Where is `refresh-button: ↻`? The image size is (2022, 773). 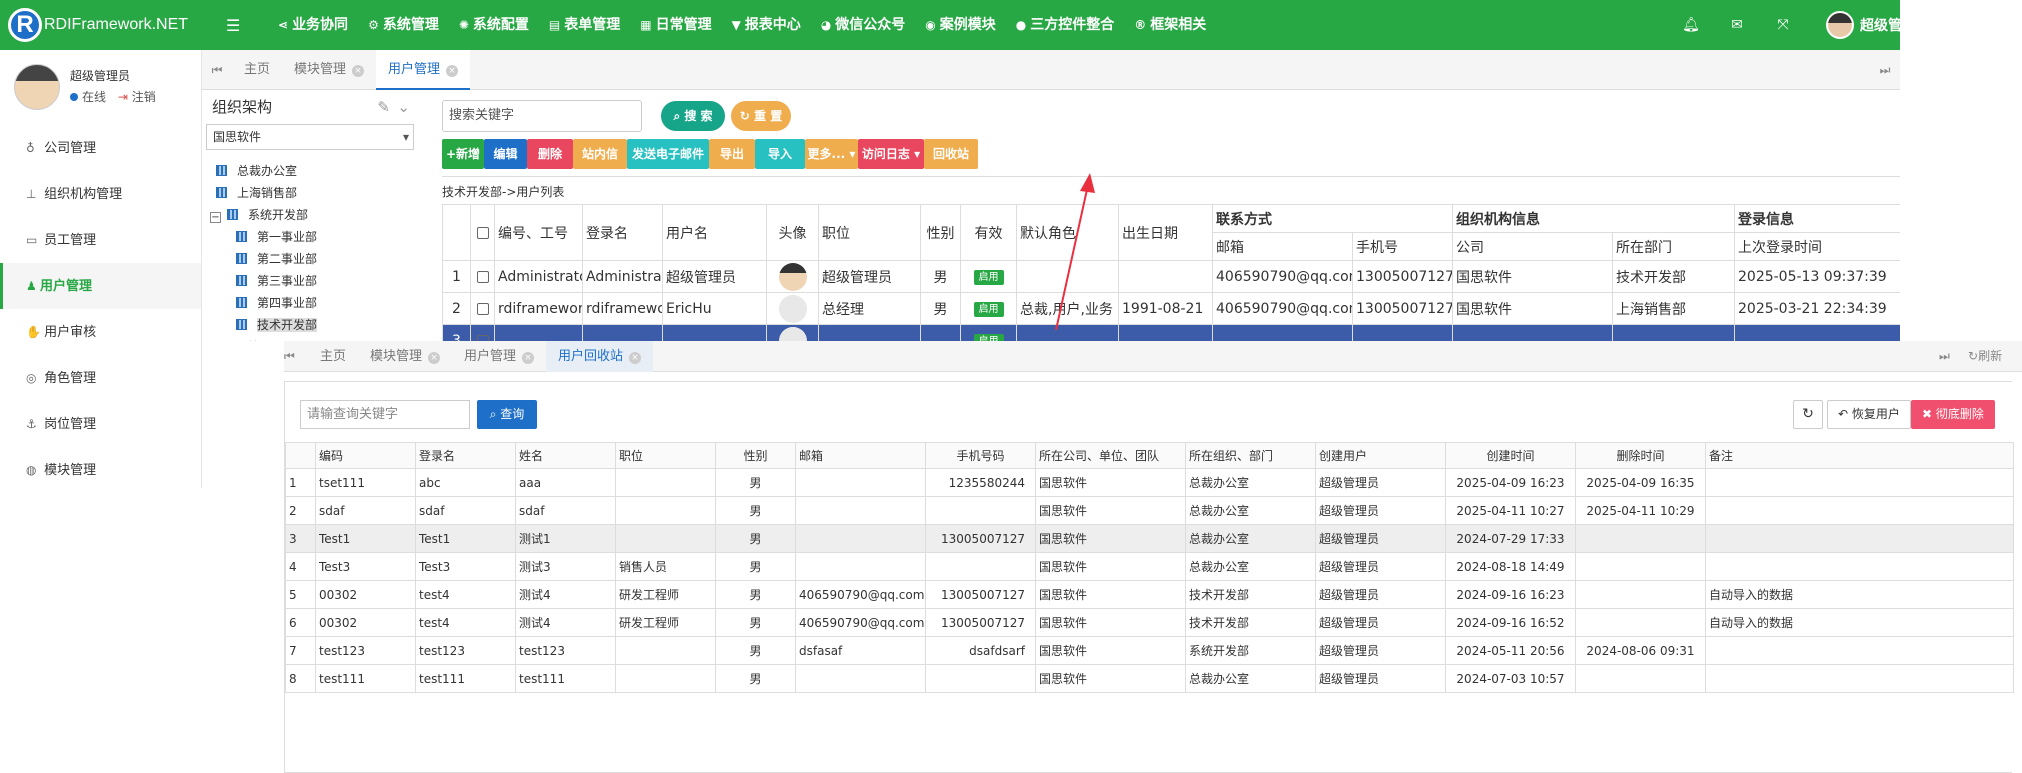
refresh-button: ↻ is located at coordinates (1808, 414).